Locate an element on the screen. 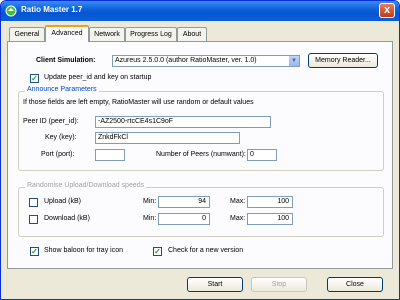 The height and width of the screenshot is (300, 400). download-min-label: Min: is located at coordinates (150, 218).